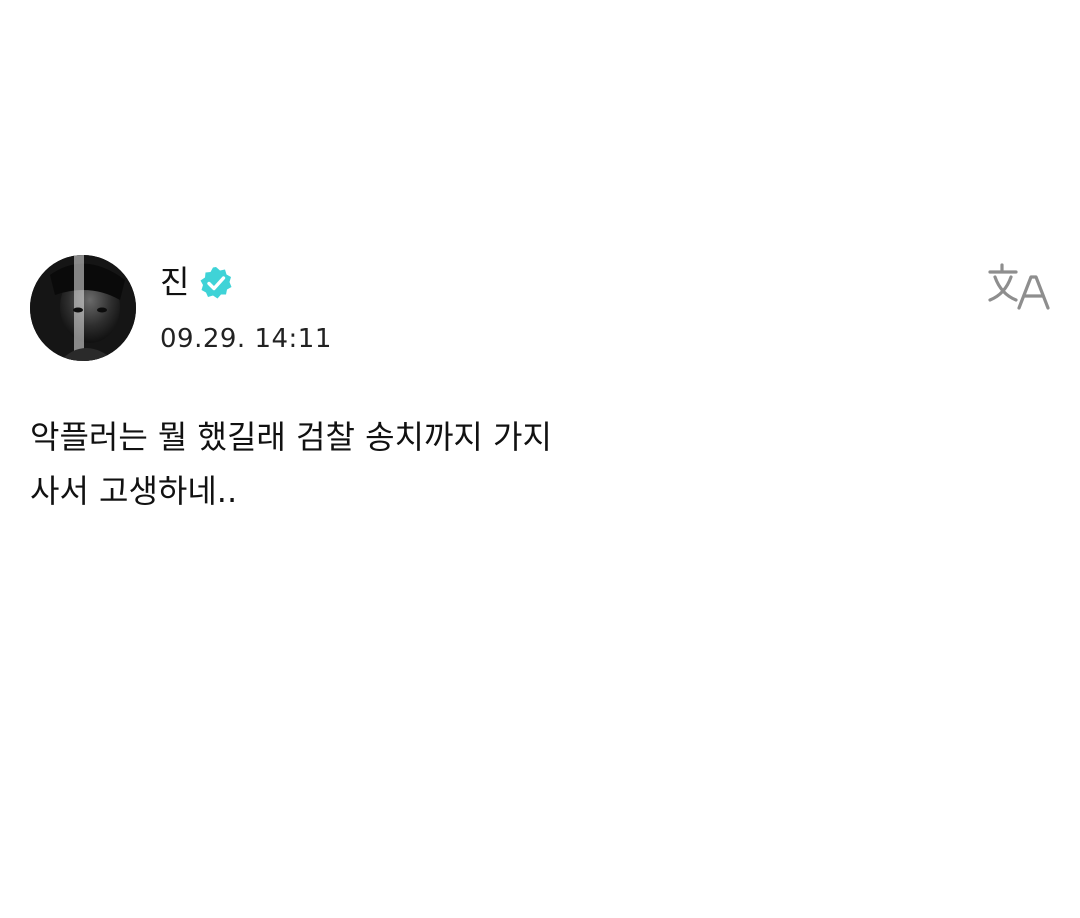  Describe the element at coordinates (134, 491) in the screenshot. I see `post-body-line: 사서 고생하네..` at that location.